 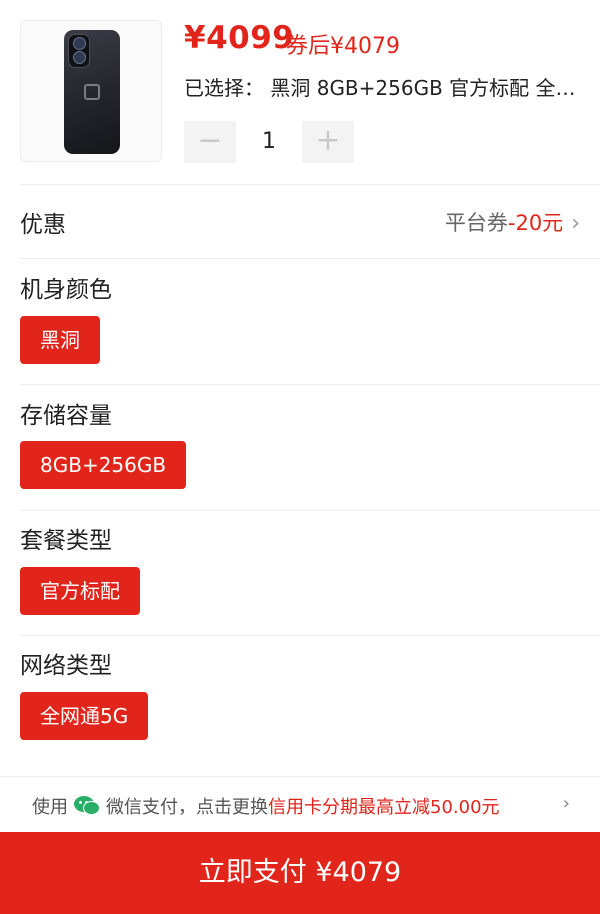 I want to click on option-chip-network: 全网通5G, so click(x=84, y=716).